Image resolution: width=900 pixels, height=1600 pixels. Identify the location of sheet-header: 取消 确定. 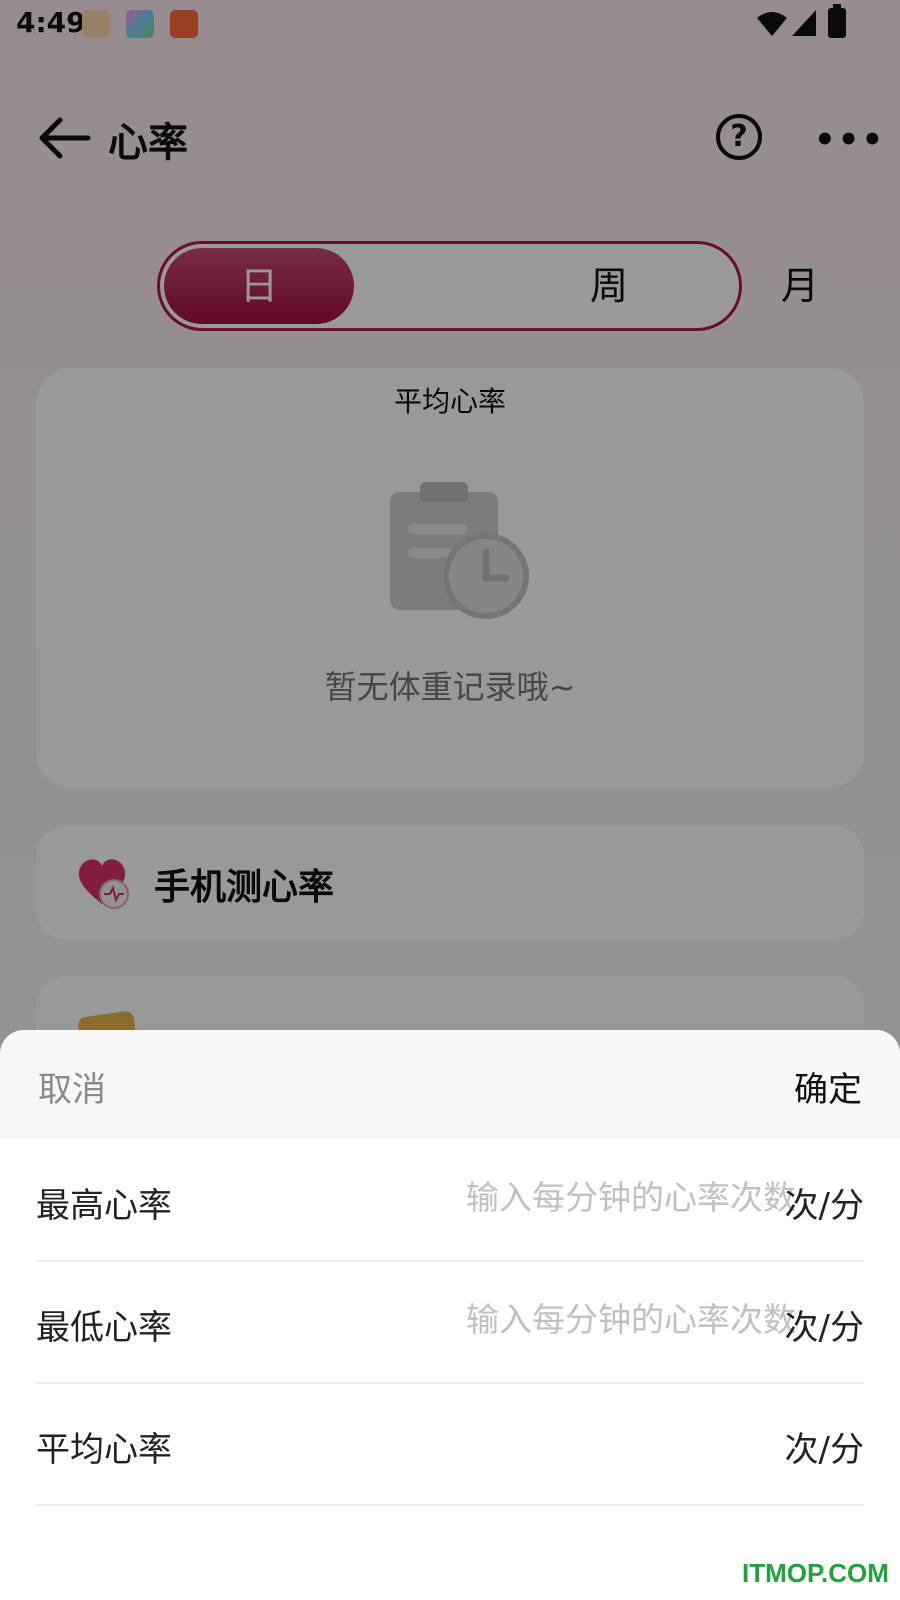
(450, 1084).